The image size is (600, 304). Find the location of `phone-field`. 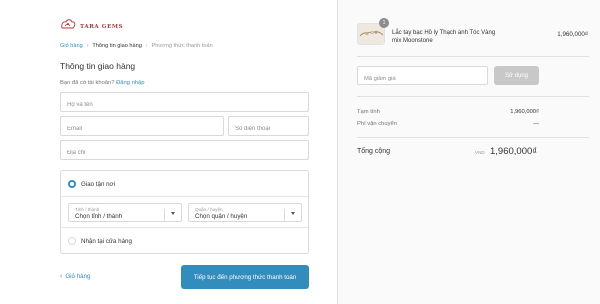

phone-field is located at coordinates (268, 127).